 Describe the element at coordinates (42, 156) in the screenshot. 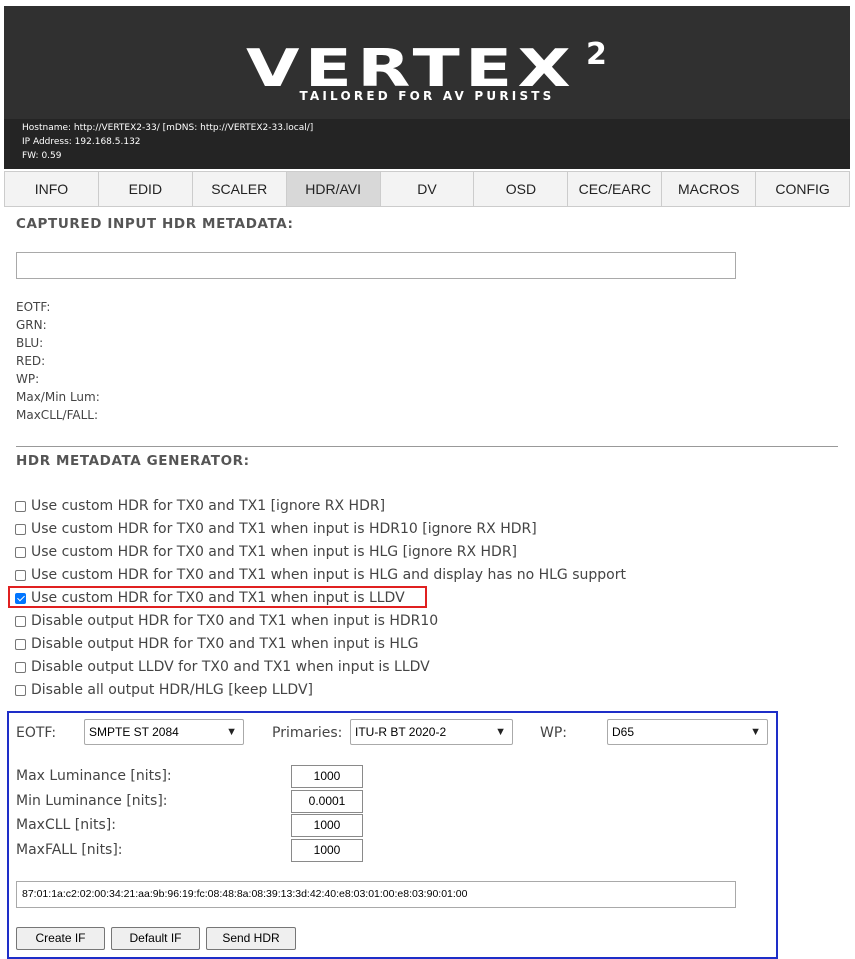

I see `firmware-line: FW: 0.59` at that location.